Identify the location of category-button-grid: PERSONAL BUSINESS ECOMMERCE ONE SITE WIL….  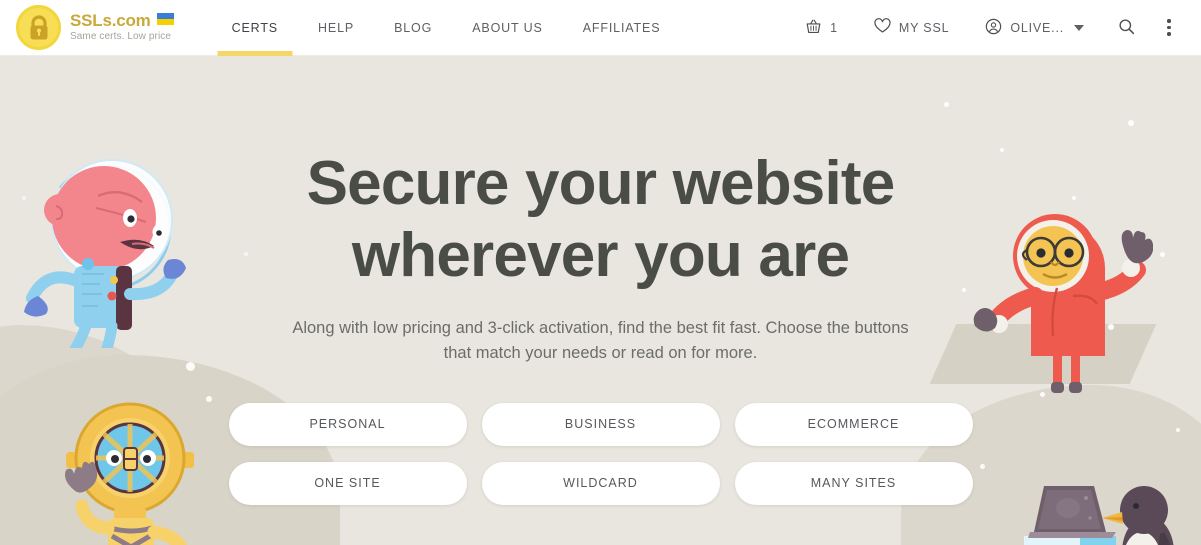
(600, 453).